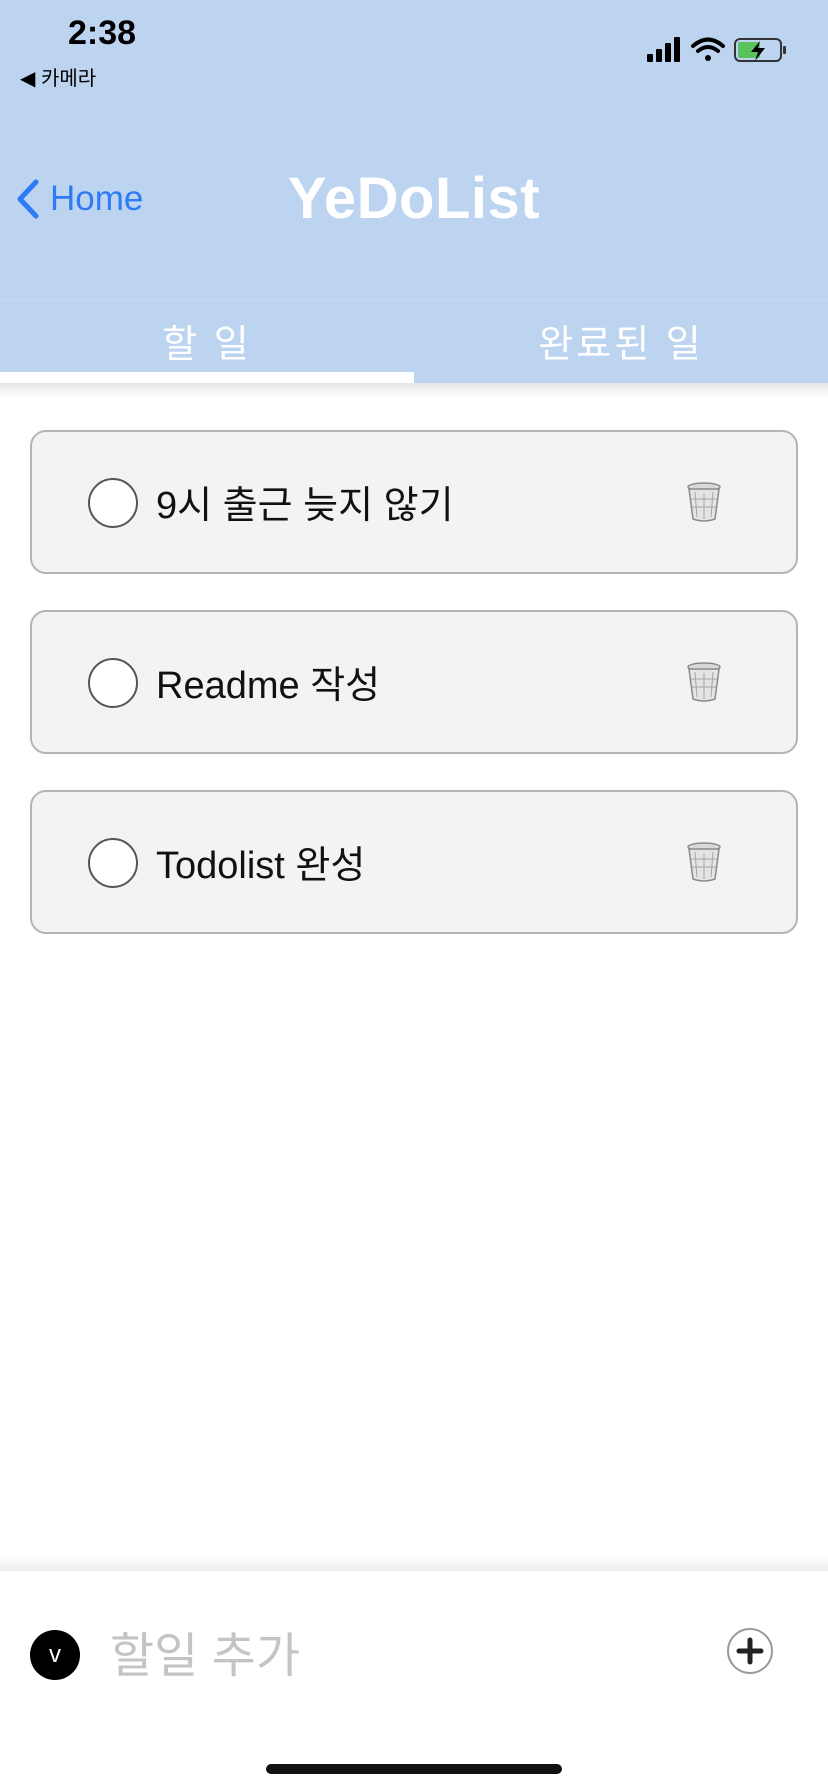 Image resolution: width=828 pixels, height=1792 pixels. Describe the element at coordinates (760, 50) in the screenshot. I see `battery-charging-icon` at that location.